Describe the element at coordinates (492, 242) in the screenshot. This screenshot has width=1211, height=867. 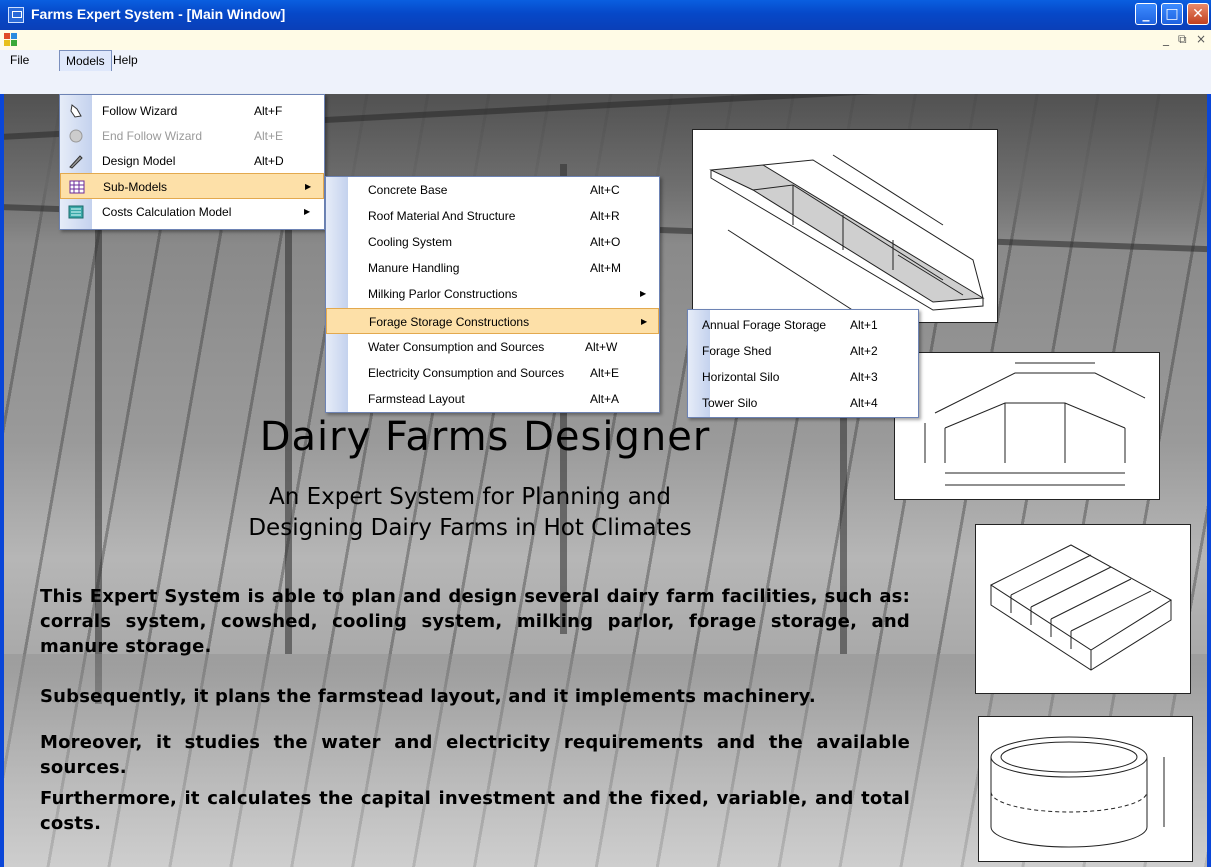
I see `menu-item-cooling-system: Cooling System Alt+O` at that location.